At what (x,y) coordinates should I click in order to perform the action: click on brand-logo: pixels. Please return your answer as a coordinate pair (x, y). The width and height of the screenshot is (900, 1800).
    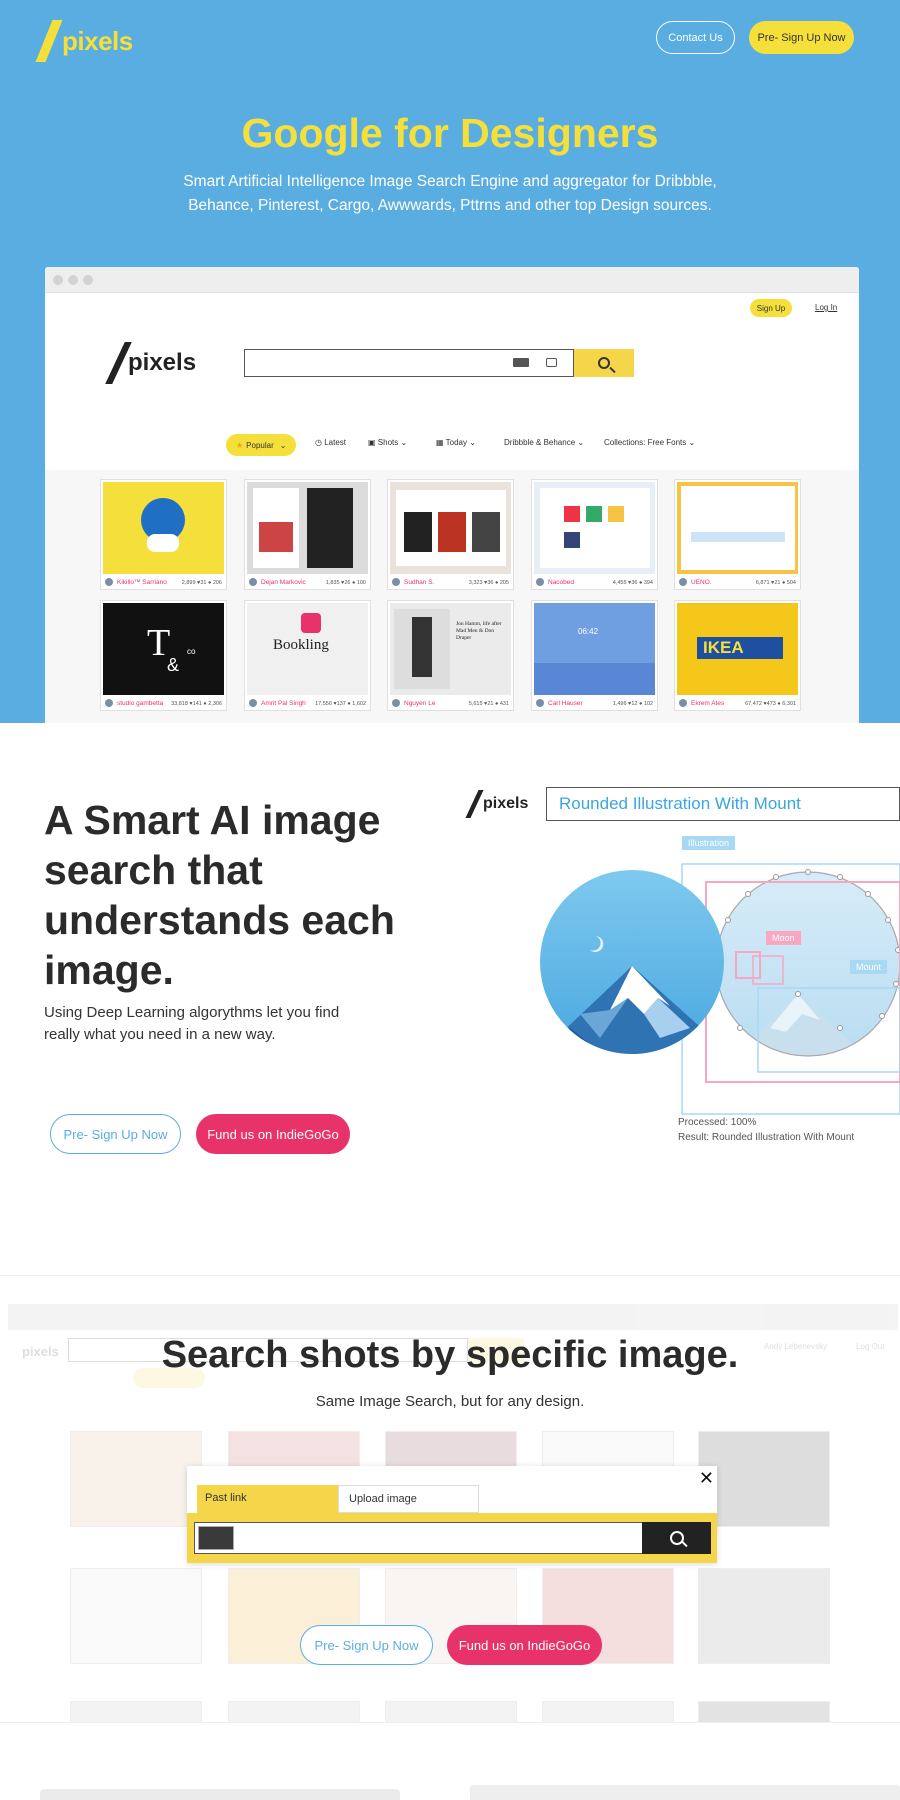
    Looking at the image, I should click on (84, 41).